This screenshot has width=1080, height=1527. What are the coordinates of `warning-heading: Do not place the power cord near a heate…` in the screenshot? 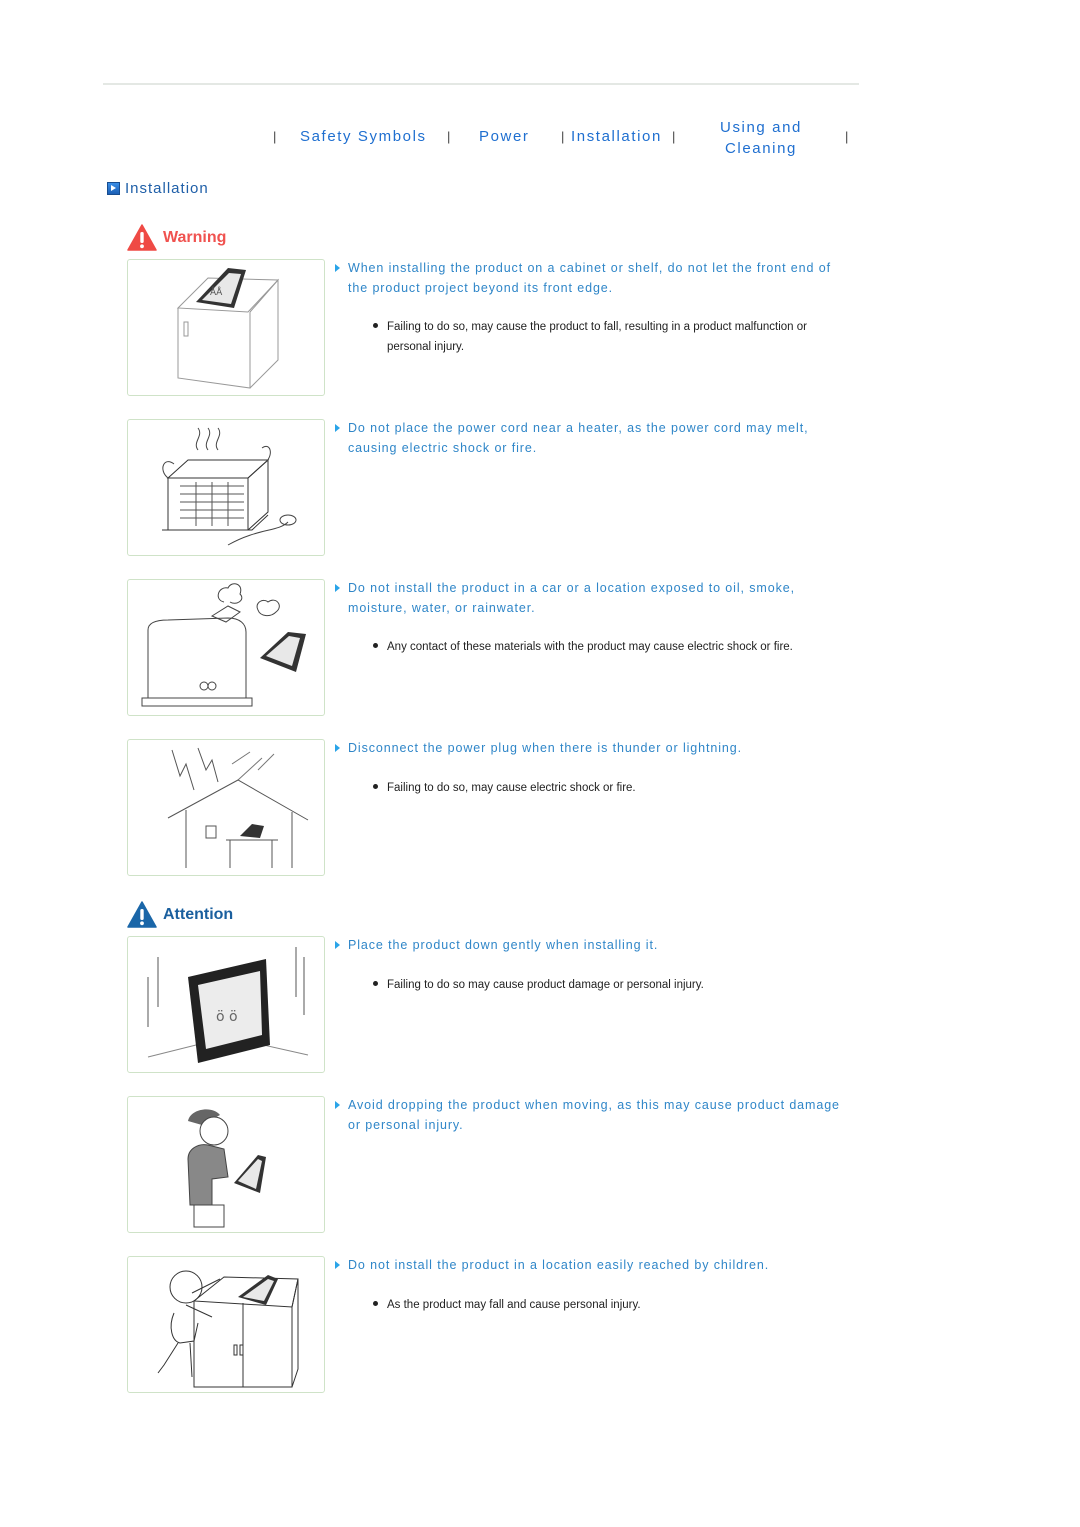 It's located at (590, 438).